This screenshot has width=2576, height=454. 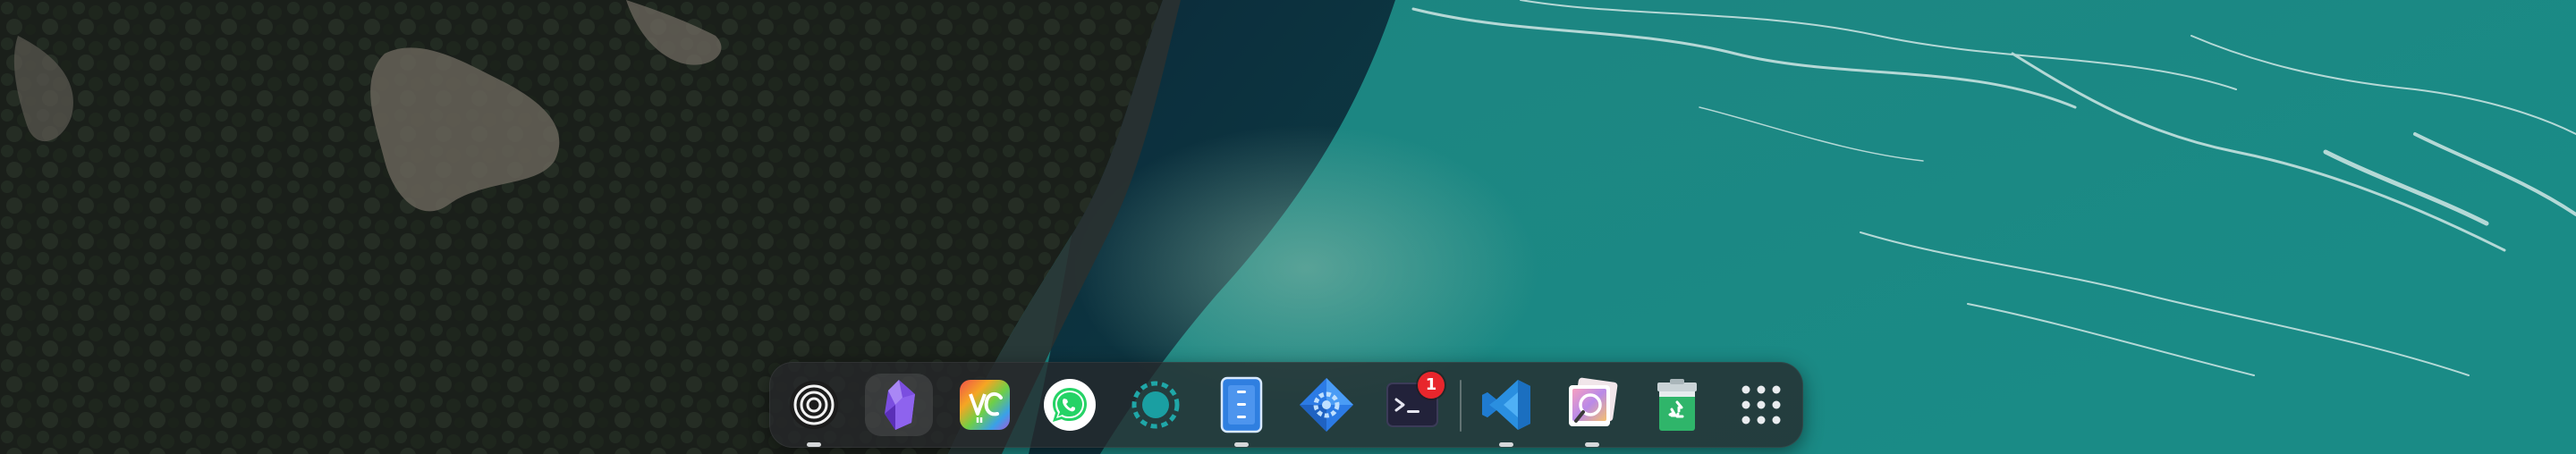 I want to click on dock-item-vscode, so click(x=1506, y=410).